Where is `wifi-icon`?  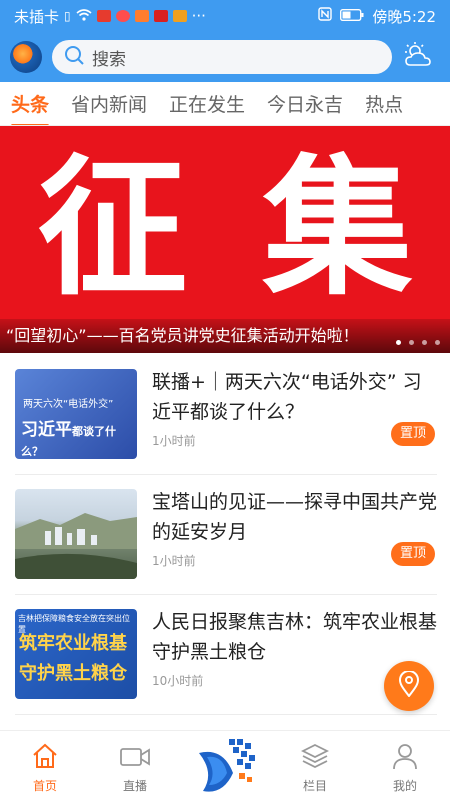 wifi-icon is located at coordinates (84, 16).